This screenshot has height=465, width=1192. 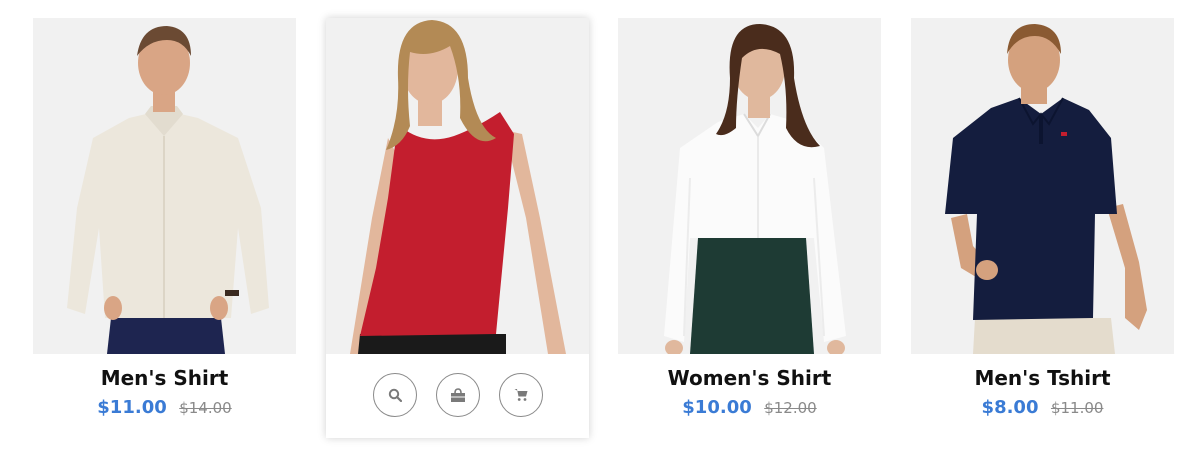 I want to click on search-icon, so click(x=395, y=395).